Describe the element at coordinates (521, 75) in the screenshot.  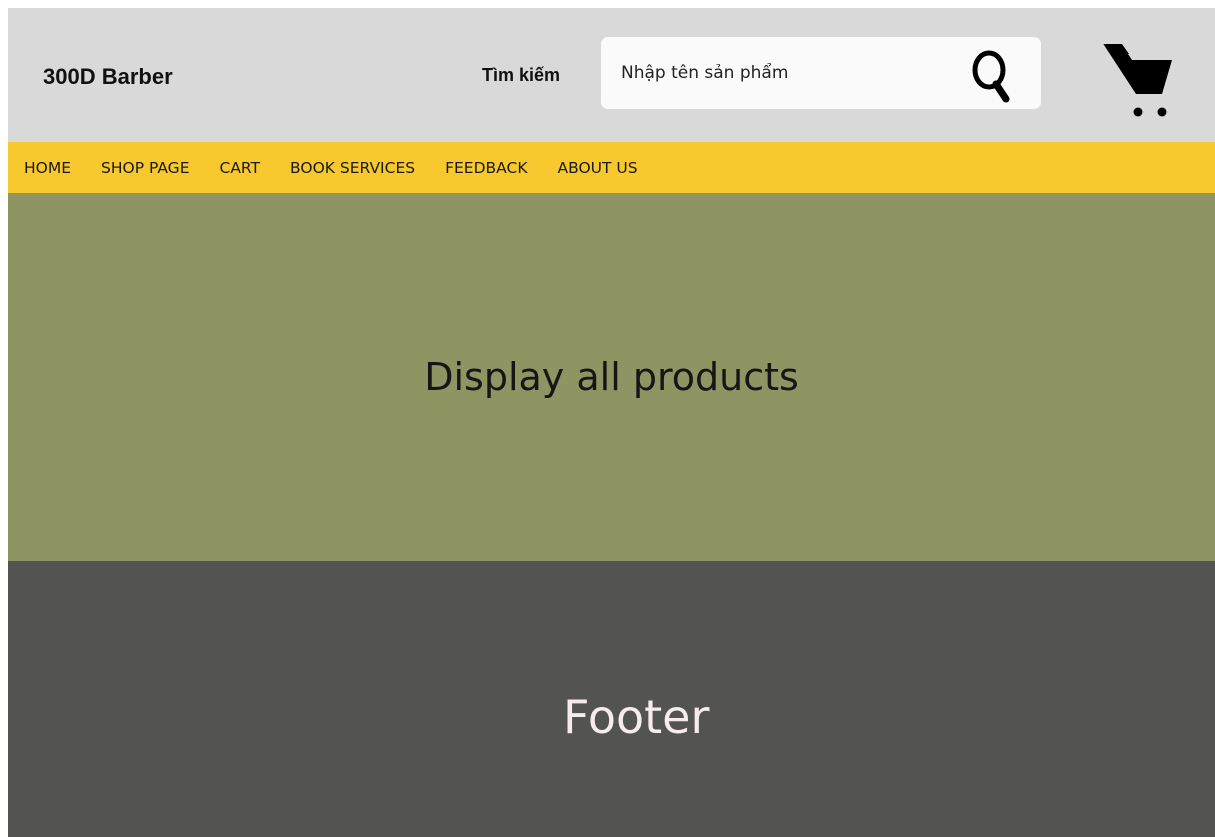
I see `search-label: Tìm kiếm` at that location.